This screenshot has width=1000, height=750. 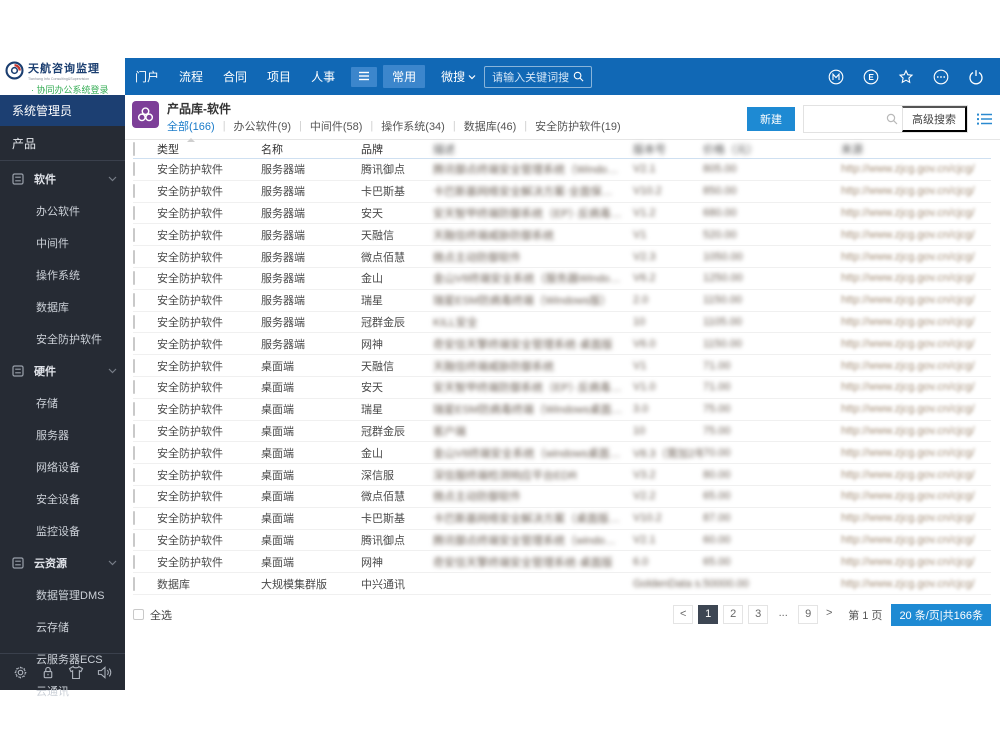 What do you see at coordinates (62, 339) in the screenshot?
I see `sidebar-item-0-4: 安全防护软件` at bounding box center [62, 339].